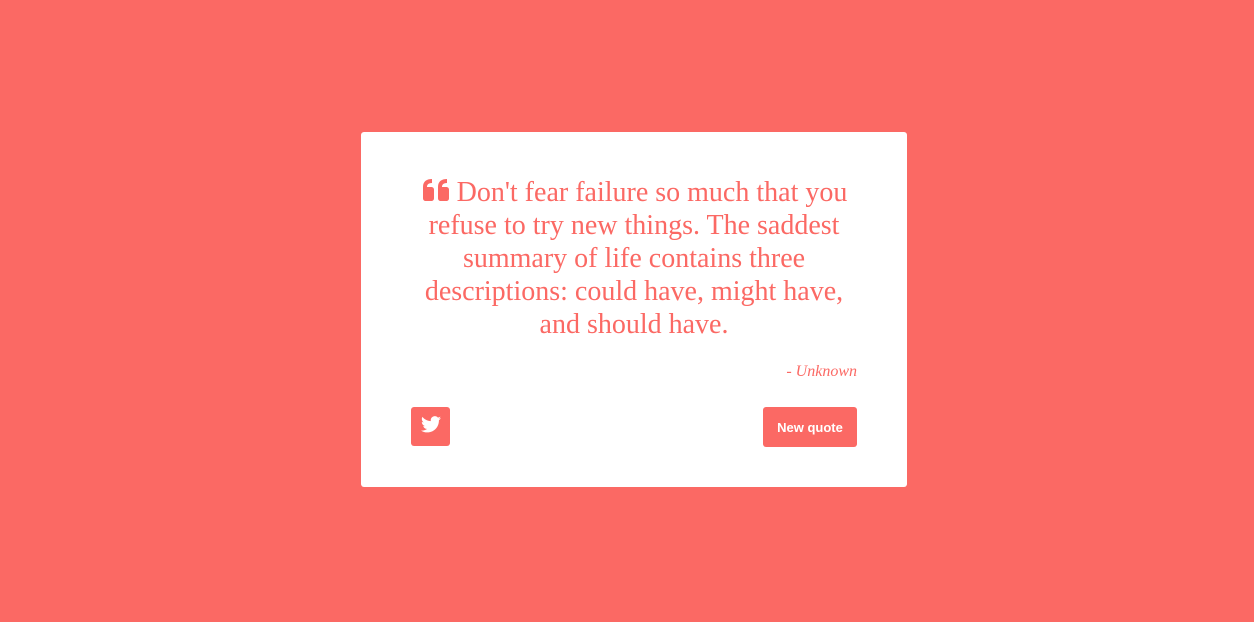 The width and height of the screenshot is (1254, 622). What do you see at coordinates (634, 427) in the screenshot?
I see `action-buttons: New quote` at bounding box center [634, 427].